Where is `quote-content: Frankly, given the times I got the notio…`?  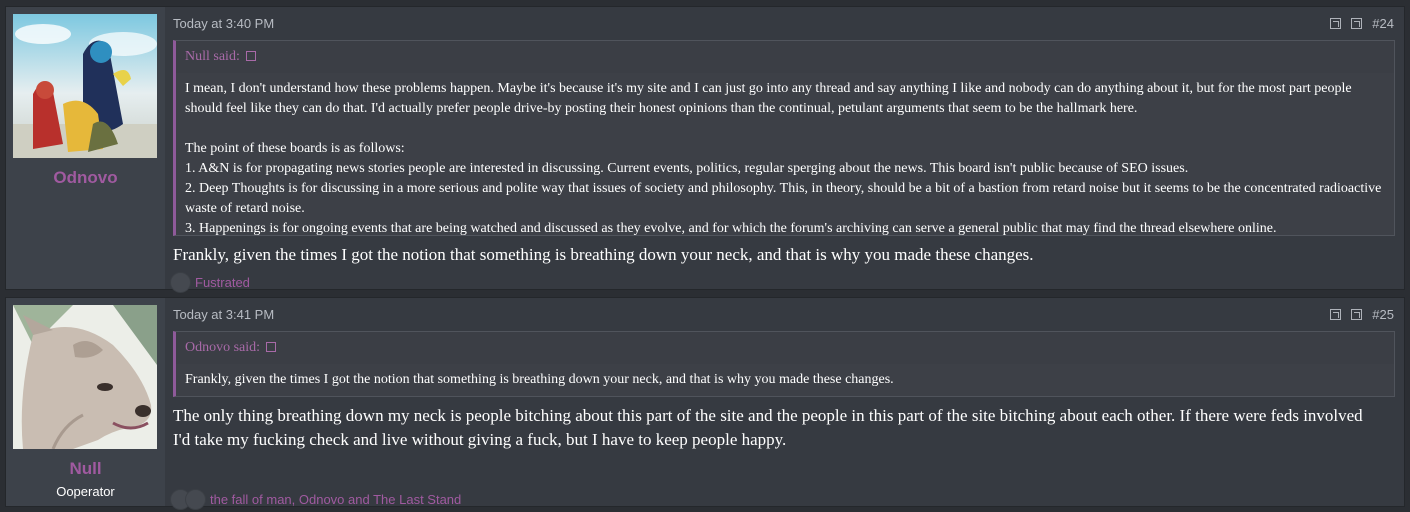
quote-content: Frankly, given the times I got the notio… is located at coordinates (785, 377).